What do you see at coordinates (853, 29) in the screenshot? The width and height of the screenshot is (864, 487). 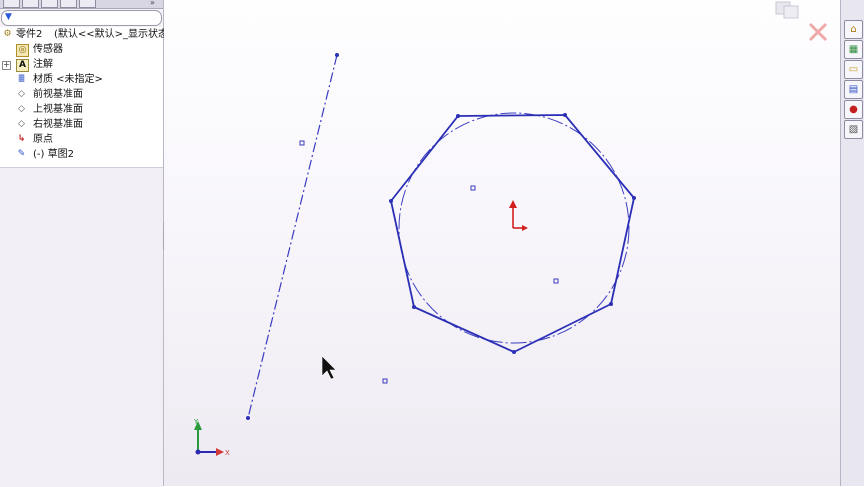 I see `home-icon: ⌂` at bounding box center [853, 29].